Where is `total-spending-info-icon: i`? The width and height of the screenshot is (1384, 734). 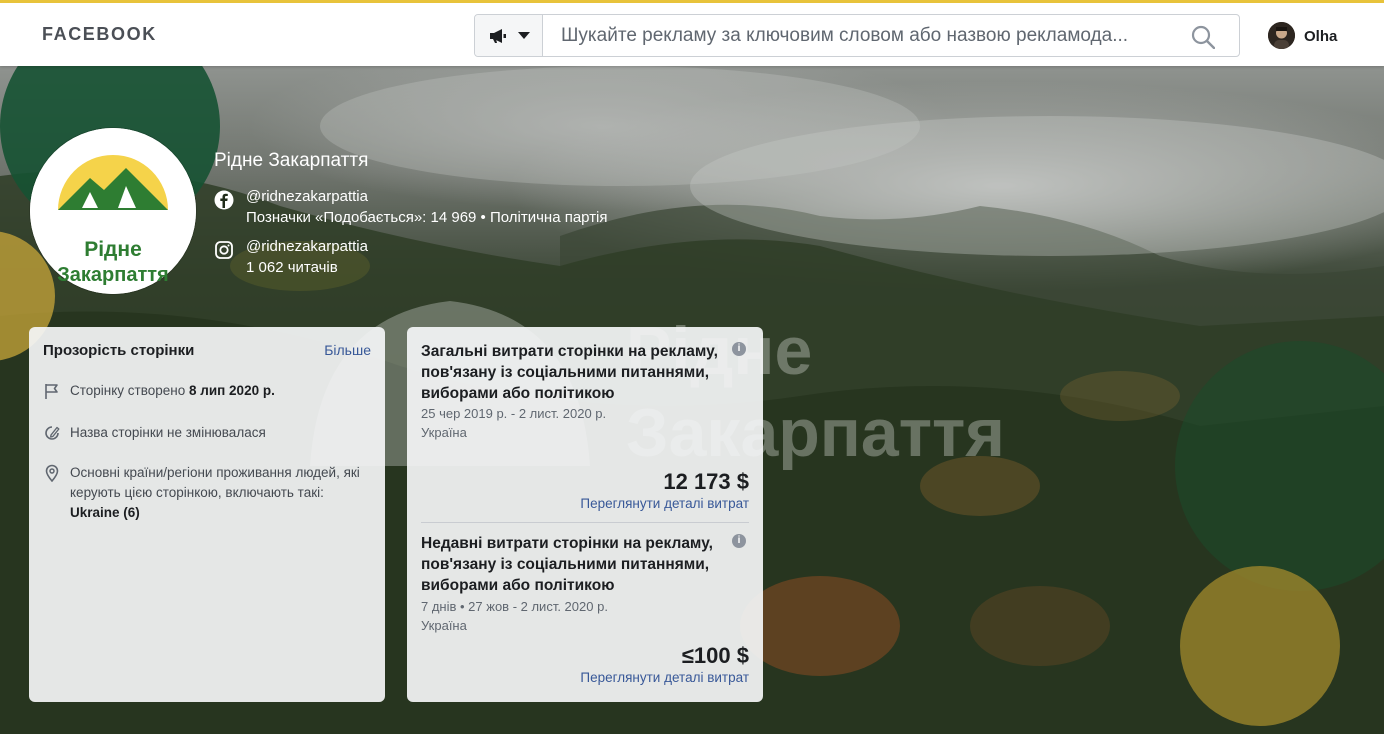 total-spending-info-icon: i is located at coordinates (739, 349).